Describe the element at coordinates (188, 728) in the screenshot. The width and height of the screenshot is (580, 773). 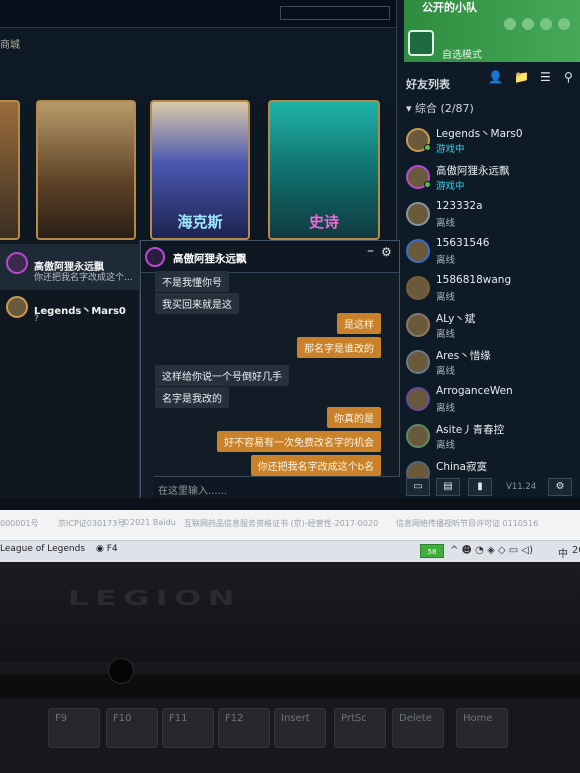
I see `keyboard-key: F11` at that location.